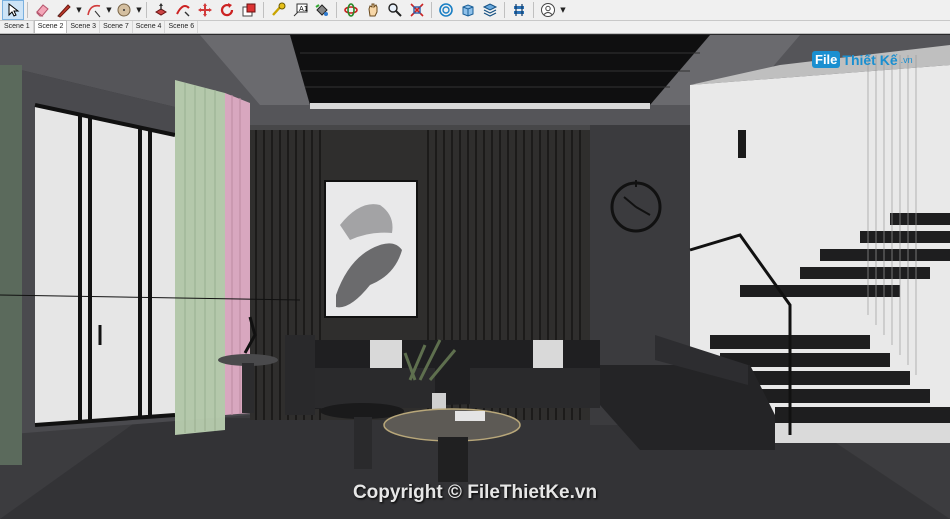 The image size is (950, 519). What do you see at coordinates (149, 27) in the screenshot?
I see `tab-scene-4: Scene 4` at bounding box center [149, 27].